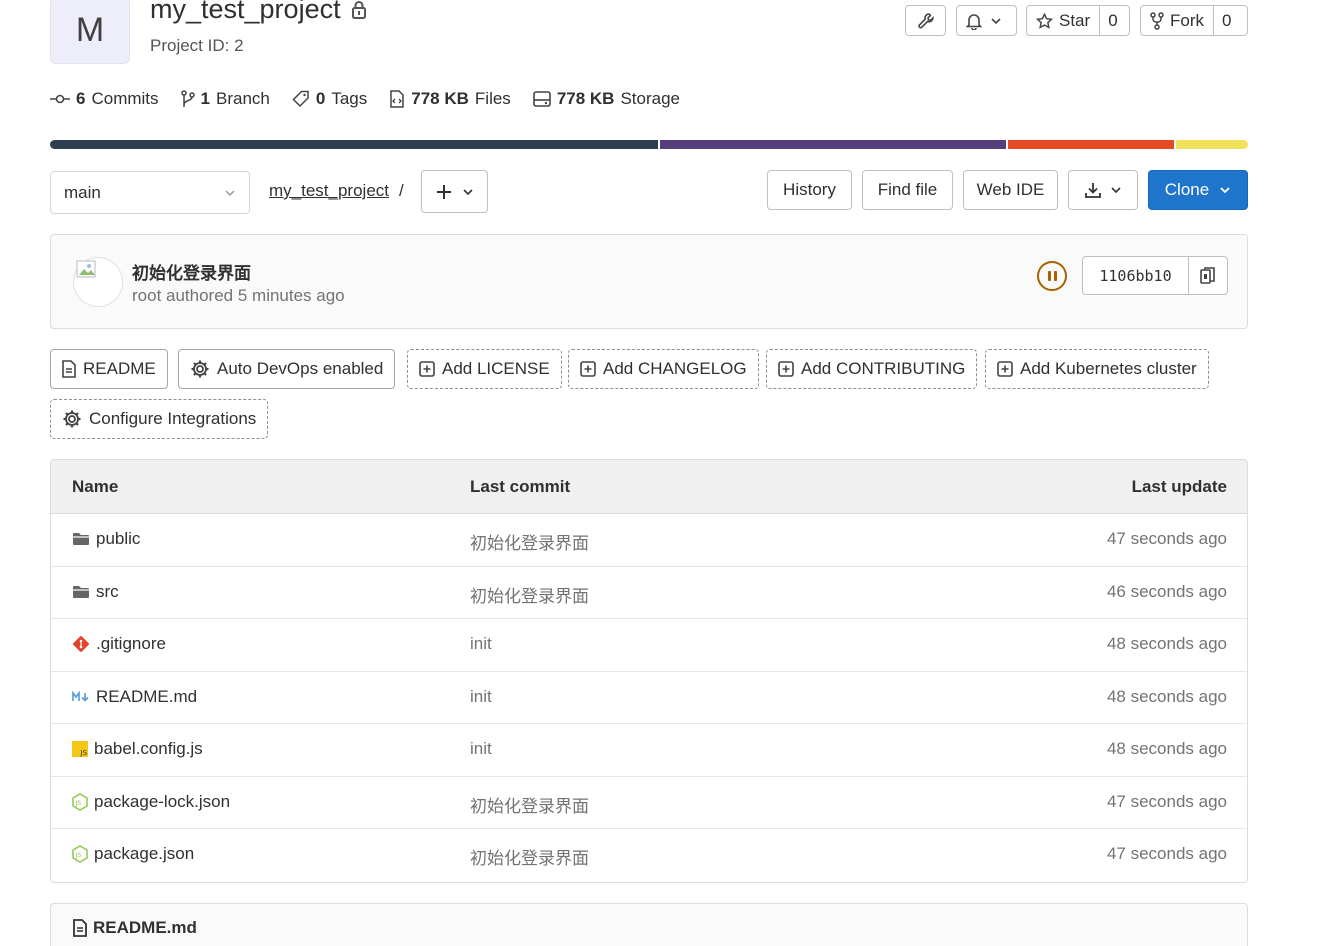 The width and height of the screenshot is (1324, 946). What do you see at coordinates (974, 21) in the screenshot?
I see `bell-icon` at bounding box center [974, 21].